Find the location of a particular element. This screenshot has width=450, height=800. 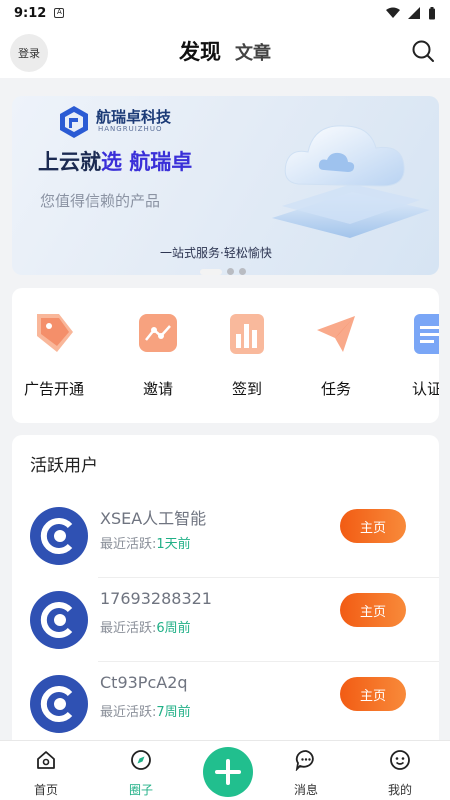

tab-label: 首页 is located at coordinates (45, 790).